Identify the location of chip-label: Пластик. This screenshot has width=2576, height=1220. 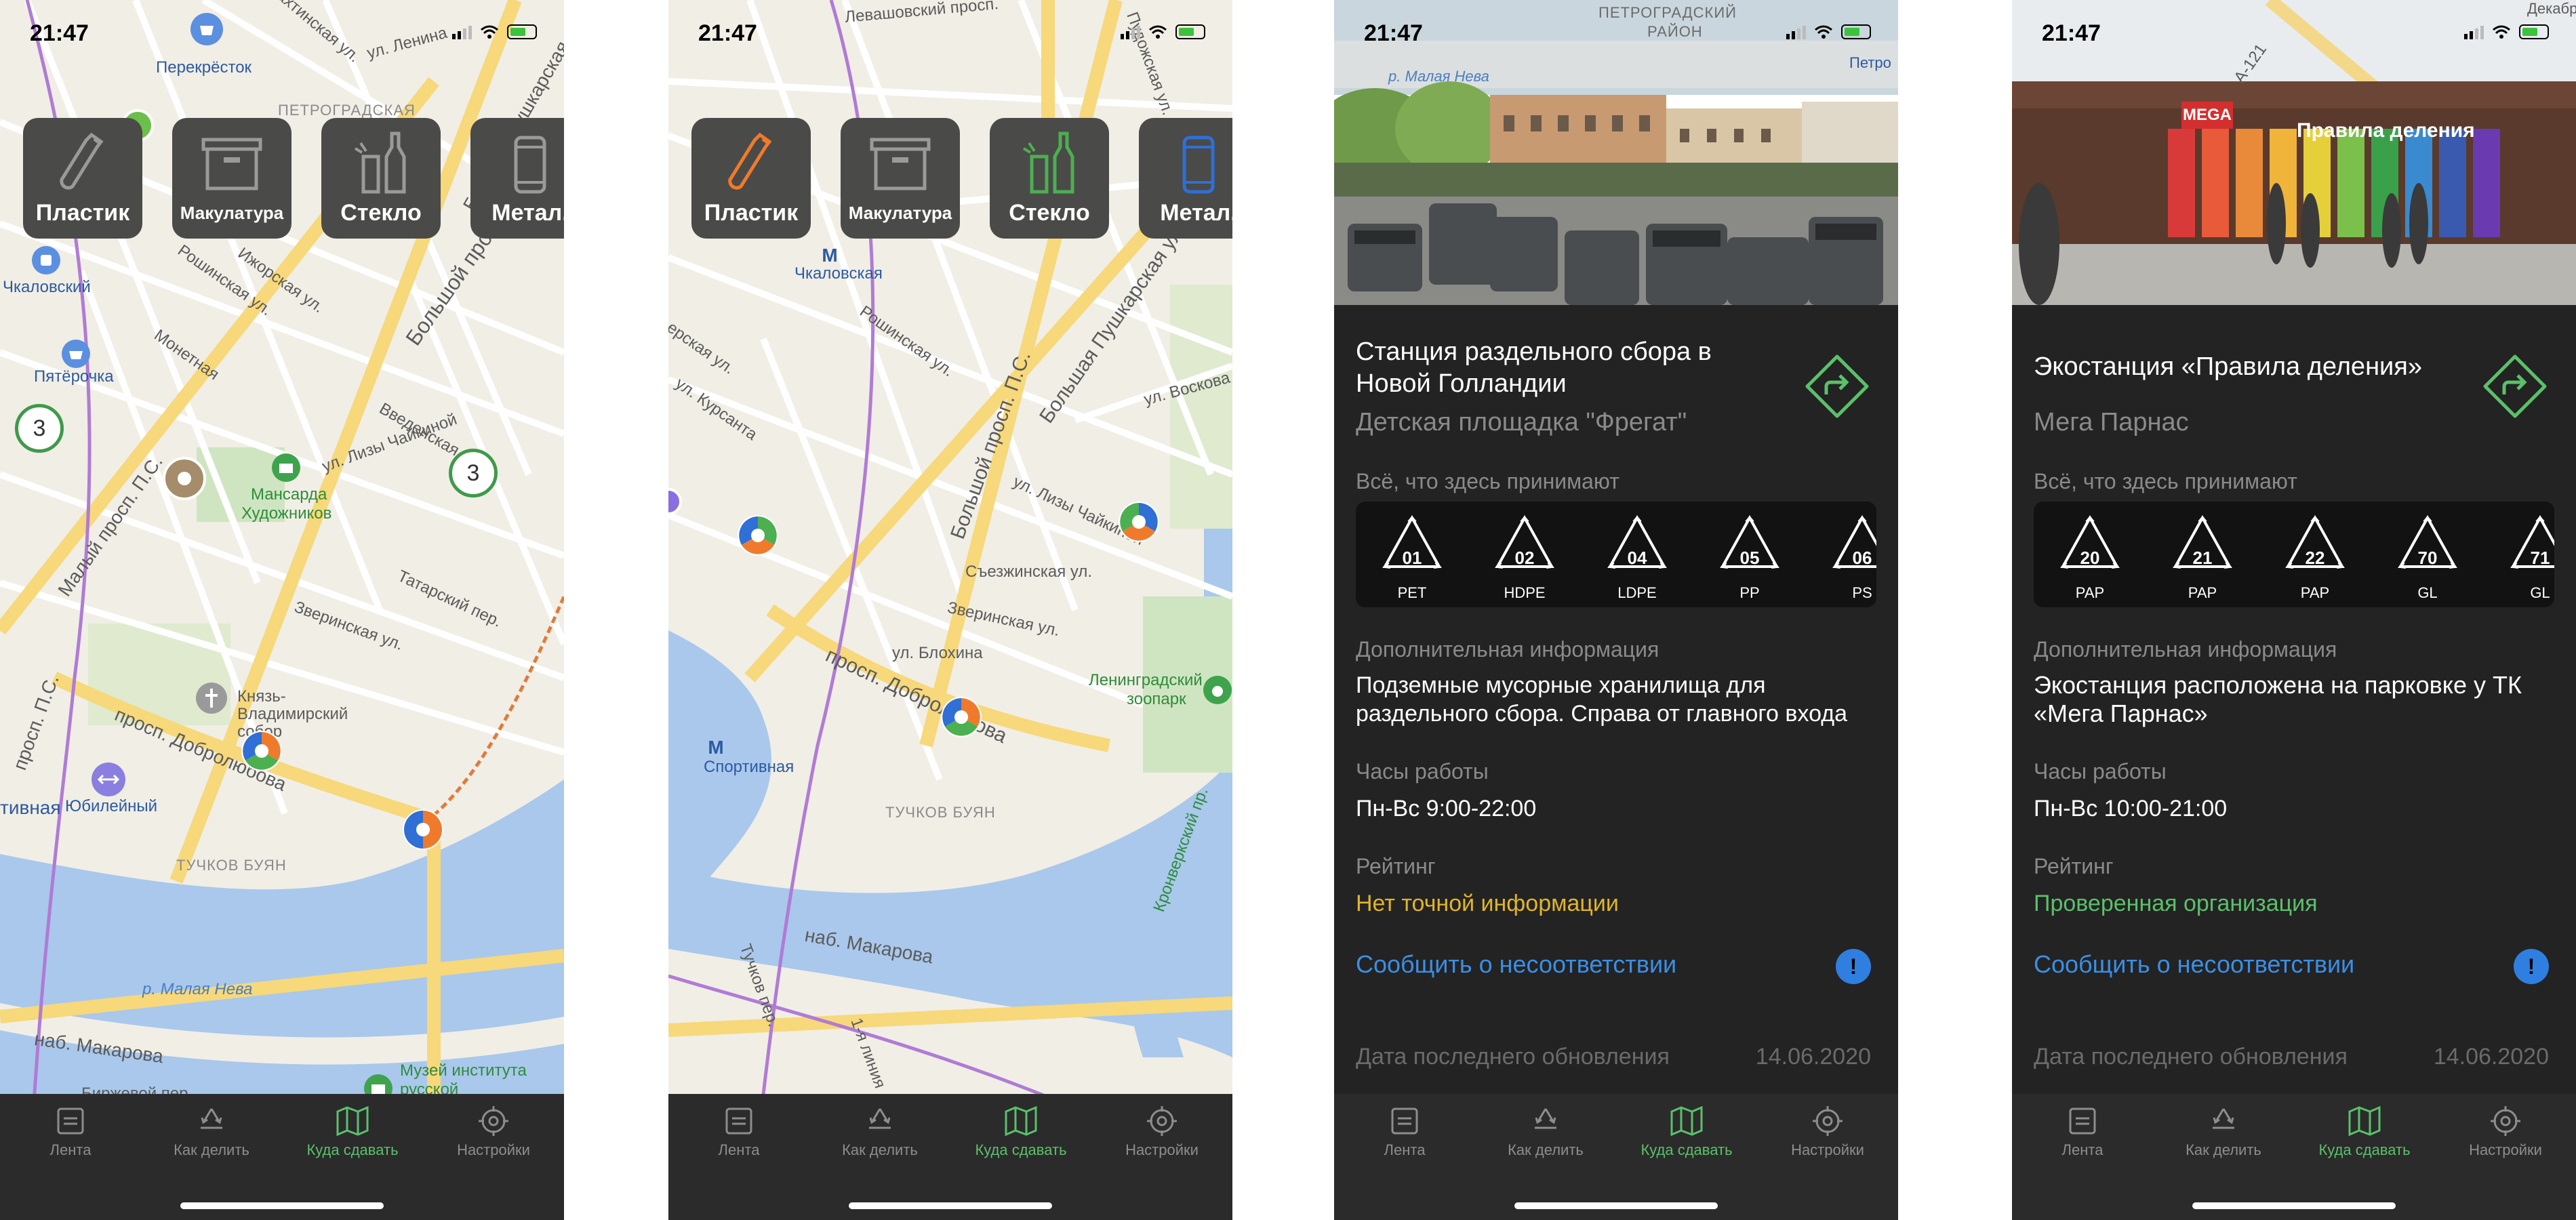
(82, 213).